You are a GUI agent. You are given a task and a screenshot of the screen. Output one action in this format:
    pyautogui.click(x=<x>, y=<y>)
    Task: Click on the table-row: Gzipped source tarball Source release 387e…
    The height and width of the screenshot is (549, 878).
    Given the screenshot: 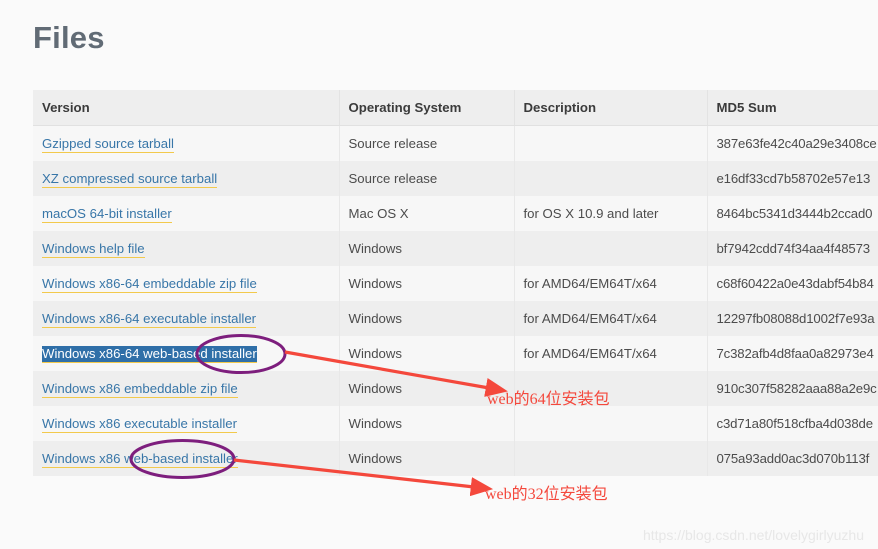 What is the action you would take?
    pyautogui.click(x=455, y=143)
    